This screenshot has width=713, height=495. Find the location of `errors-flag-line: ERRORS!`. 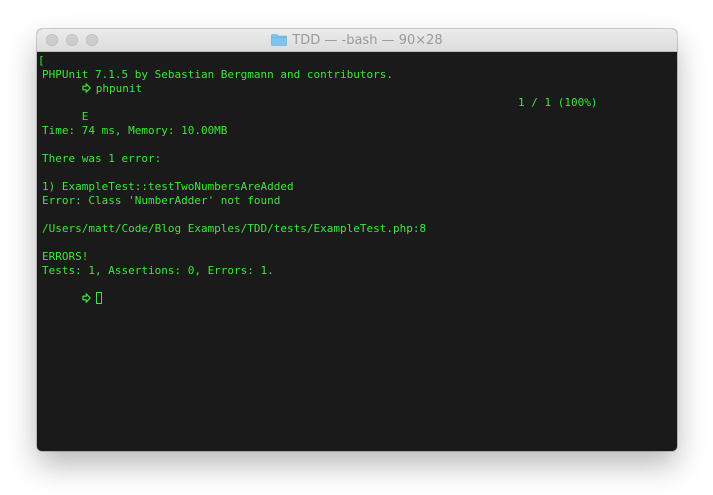

errors-flag-line: ERRORS! is located at coordinates (65, 256).